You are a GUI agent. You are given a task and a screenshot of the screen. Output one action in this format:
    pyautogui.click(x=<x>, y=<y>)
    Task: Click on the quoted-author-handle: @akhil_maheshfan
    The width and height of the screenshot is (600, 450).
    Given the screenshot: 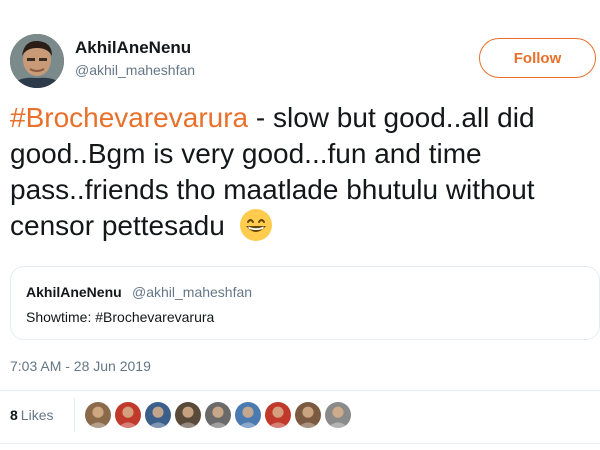 What is the action you would take?
    pyautogui.click(x=192, y=292)
    